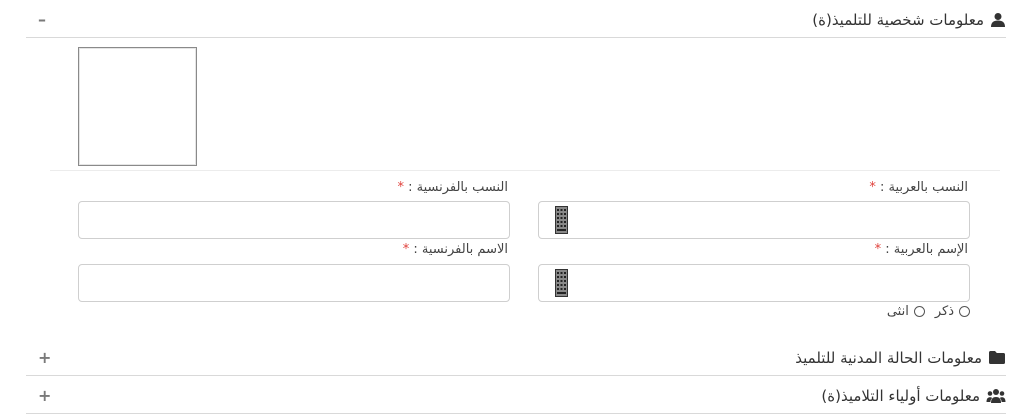 The image size is (1024, 420). Describe the element at coordinates (754, 283) in the screenshot. I see `firstname-ar-input` at that location.